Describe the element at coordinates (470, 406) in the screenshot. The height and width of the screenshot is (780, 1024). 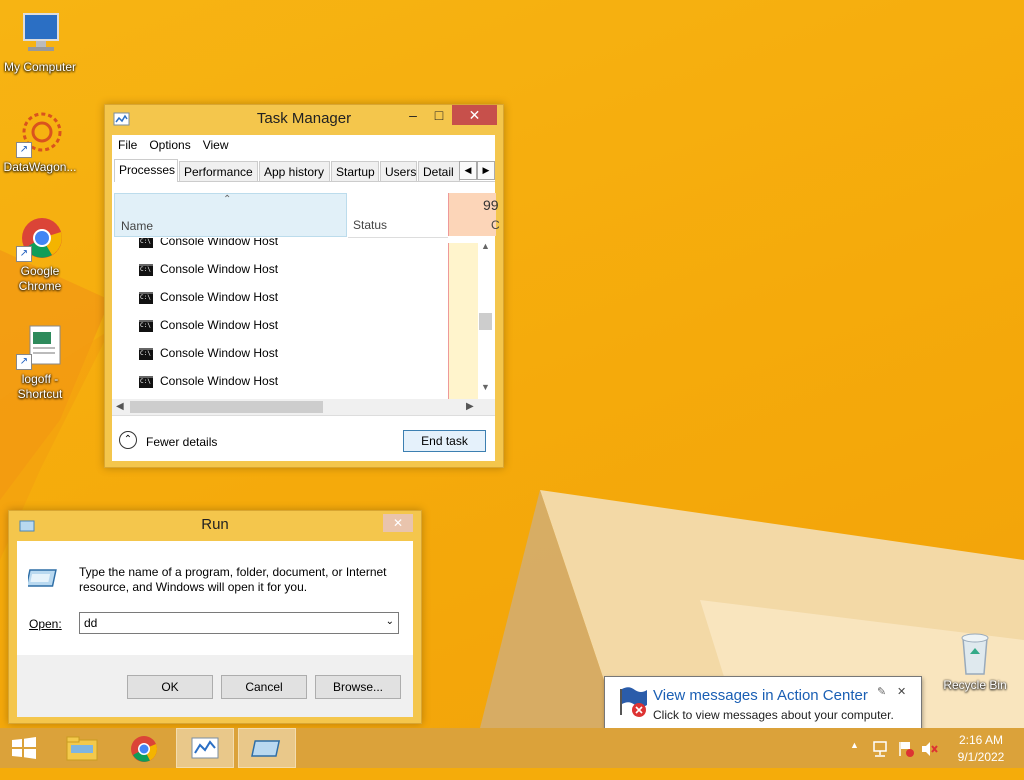
I see `scroll-right-icon: ▶` at that location.